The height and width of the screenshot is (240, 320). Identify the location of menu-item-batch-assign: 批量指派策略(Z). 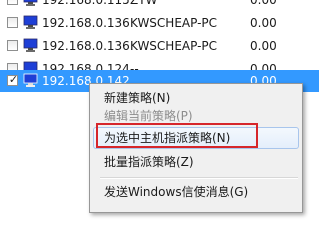
(196, 162).